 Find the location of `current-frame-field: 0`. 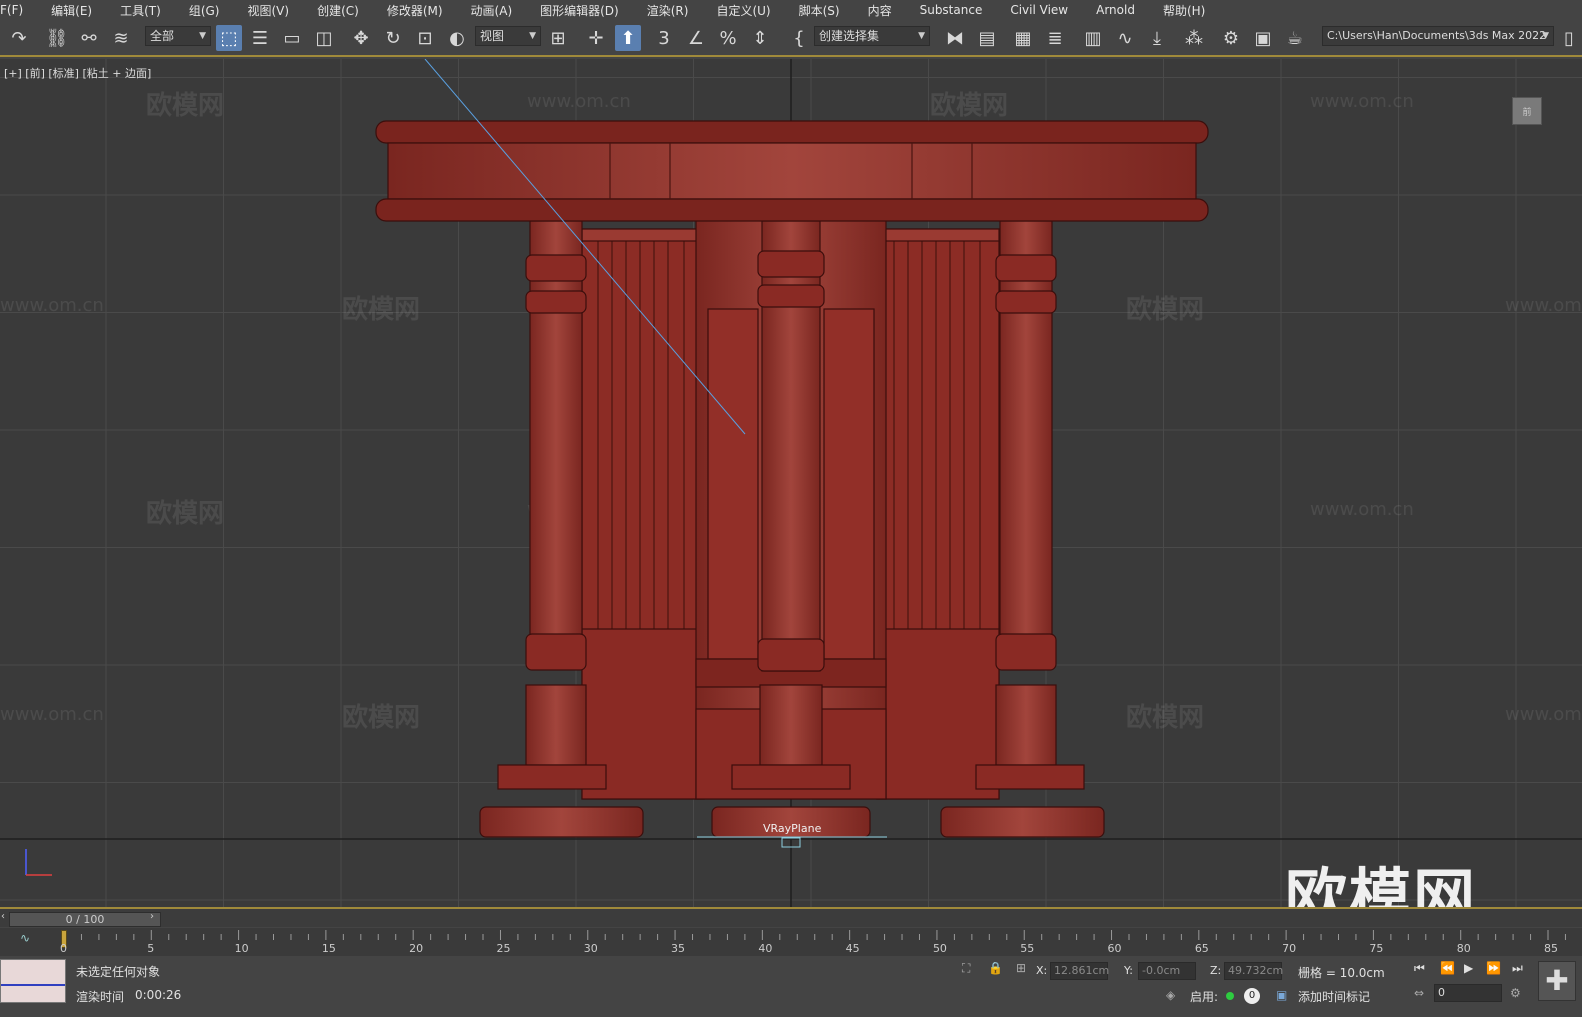

current-frame-field: 0 is located at coordinates (1468, 993).